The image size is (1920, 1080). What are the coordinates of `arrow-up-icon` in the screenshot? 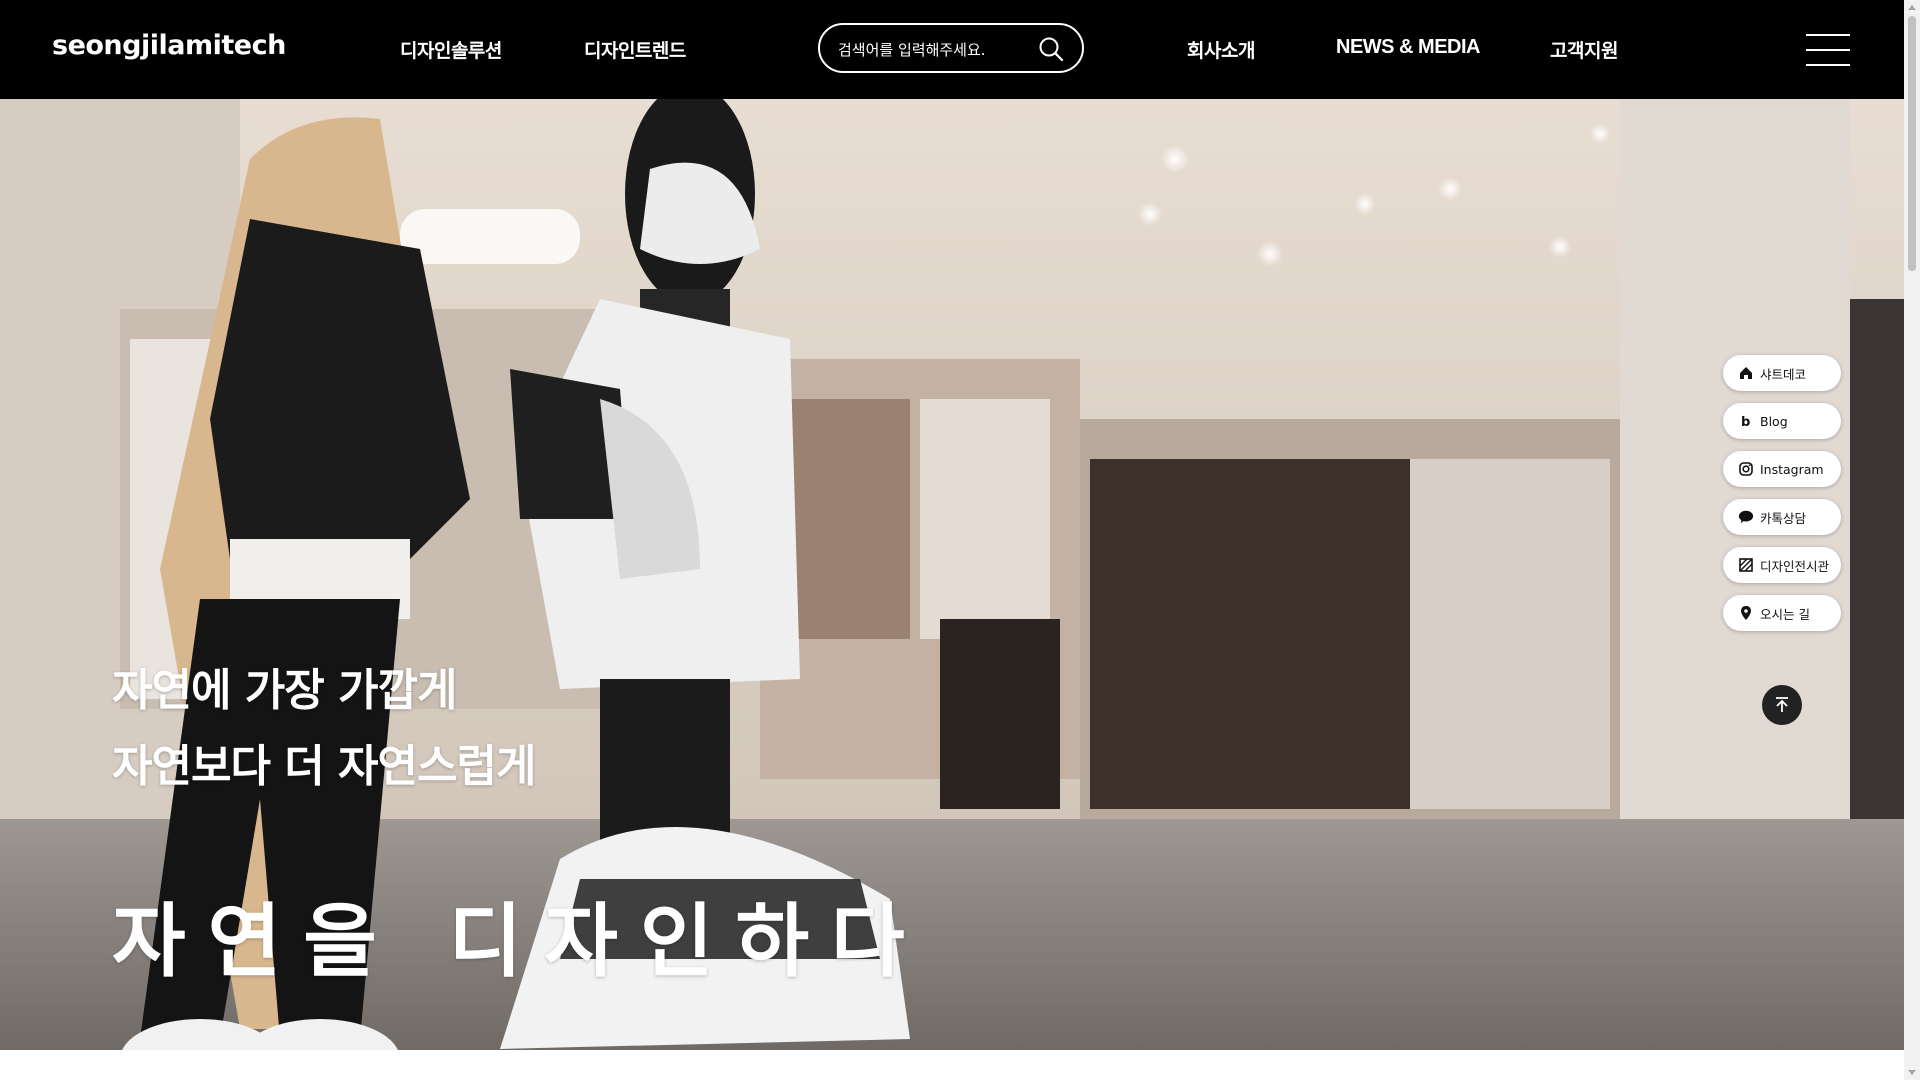 It's located at (1782, 704).